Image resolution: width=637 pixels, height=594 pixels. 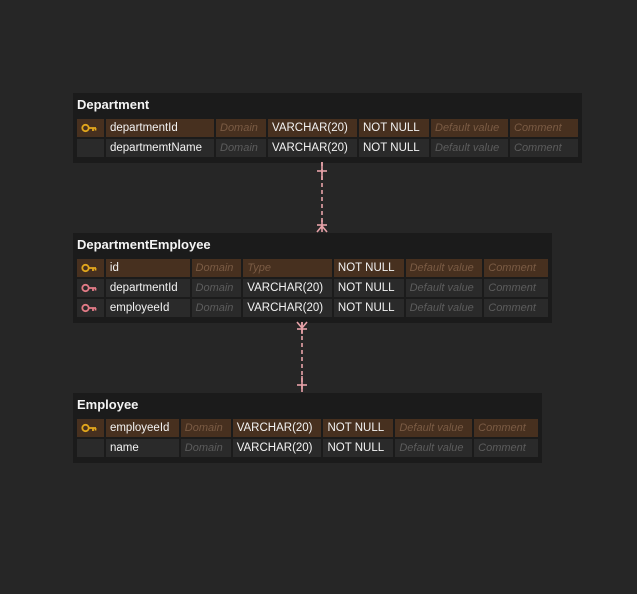 What do you see at coordinates (312, 277) in the screenshot?
I see `relationship-lines` at bounding box center [312, 277].